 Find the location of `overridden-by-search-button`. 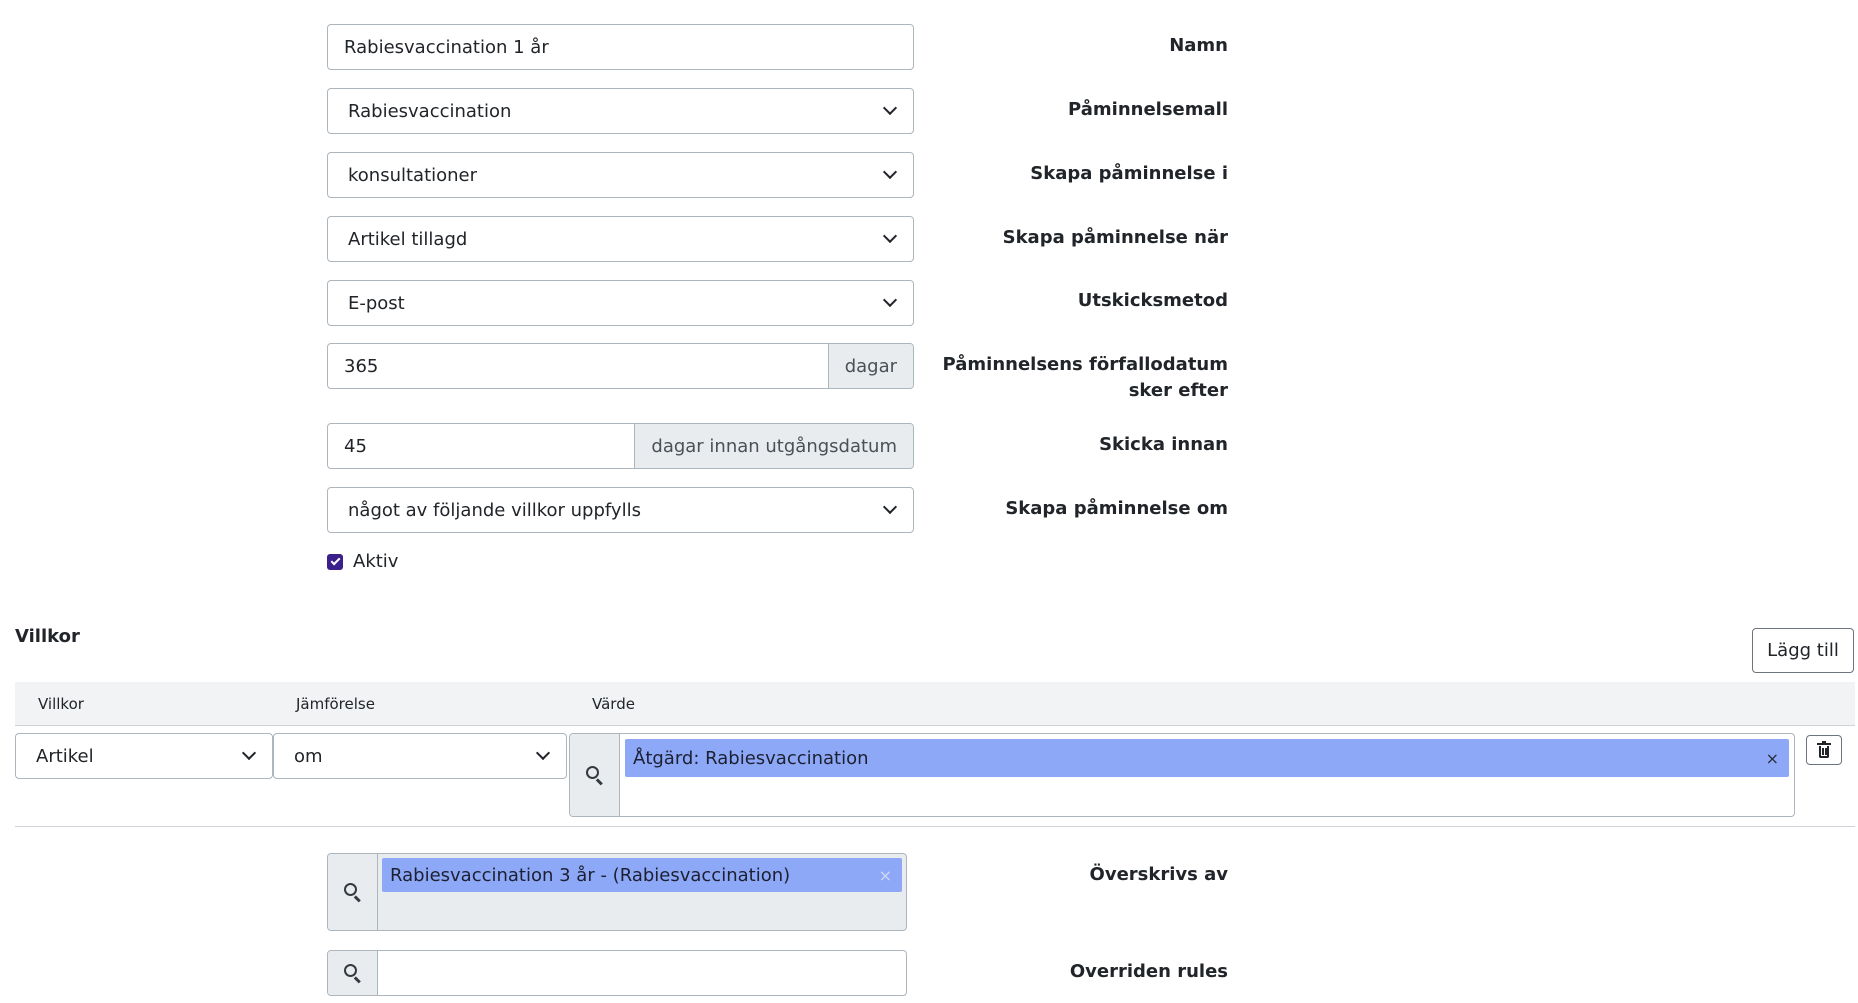

overridden-by-search-button is located at coordinates (353, 892).